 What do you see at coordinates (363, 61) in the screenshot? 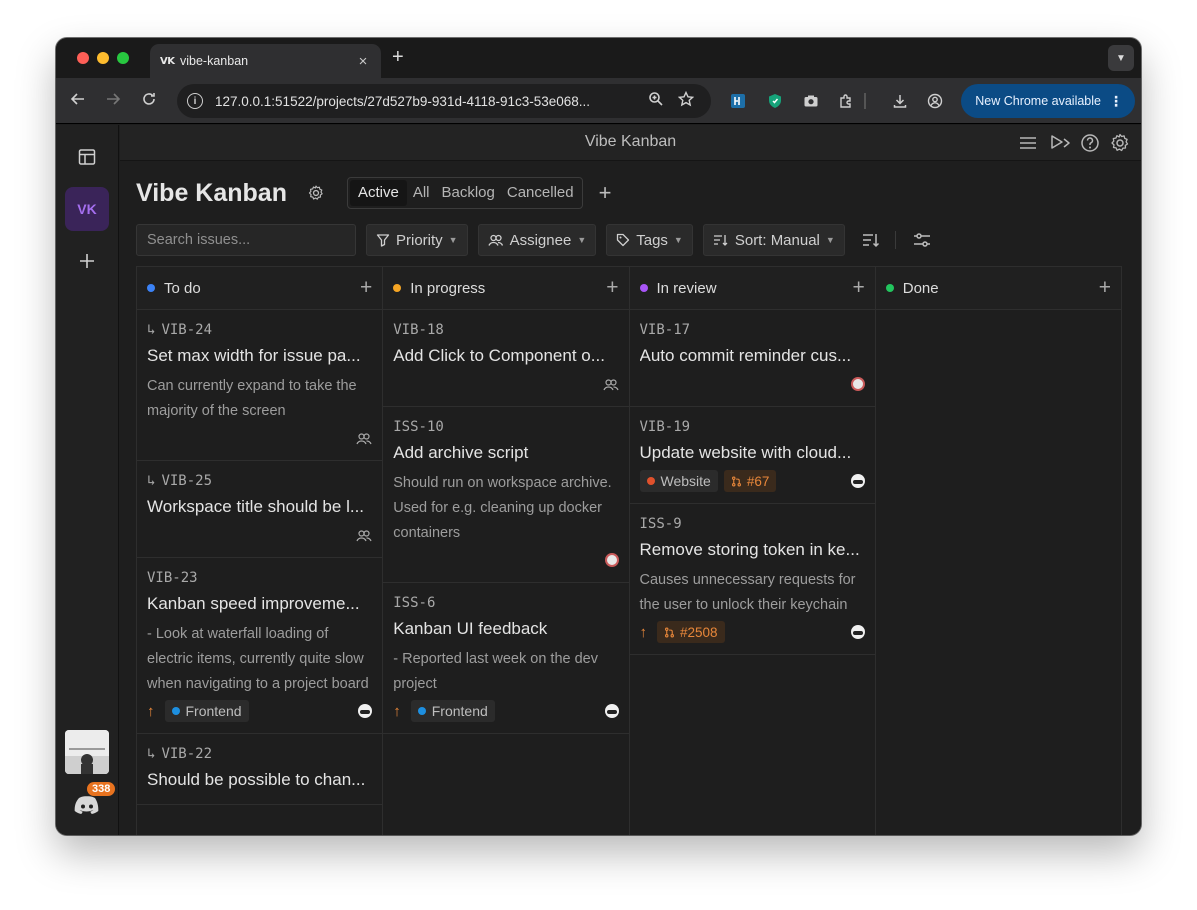
I see `tab-close-icon: ×` at bounding box center [363, 61].